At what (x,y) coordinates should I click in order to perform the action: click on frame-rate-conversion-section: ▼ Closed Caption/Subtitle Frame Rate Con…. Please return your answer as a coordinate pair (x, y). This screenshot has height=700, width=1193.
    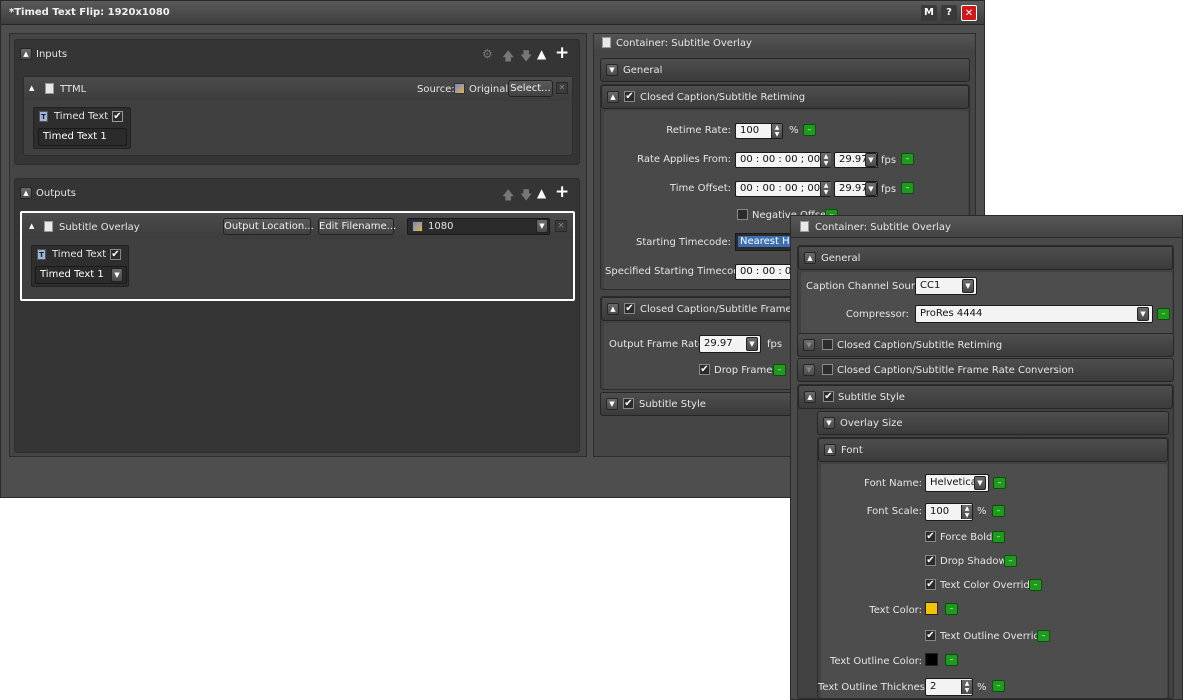
    Looking at the image, I should click on (985, 370).